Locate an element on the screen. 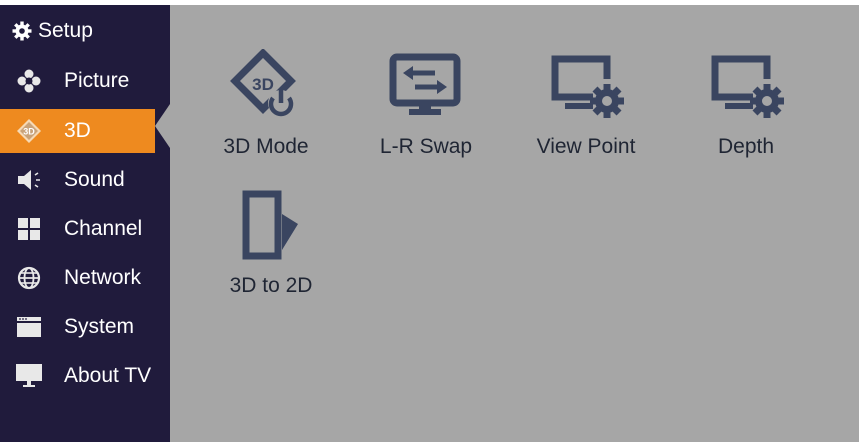  tile-3d-to-2d: 3D to 2D is located at coordinates (271, 248).